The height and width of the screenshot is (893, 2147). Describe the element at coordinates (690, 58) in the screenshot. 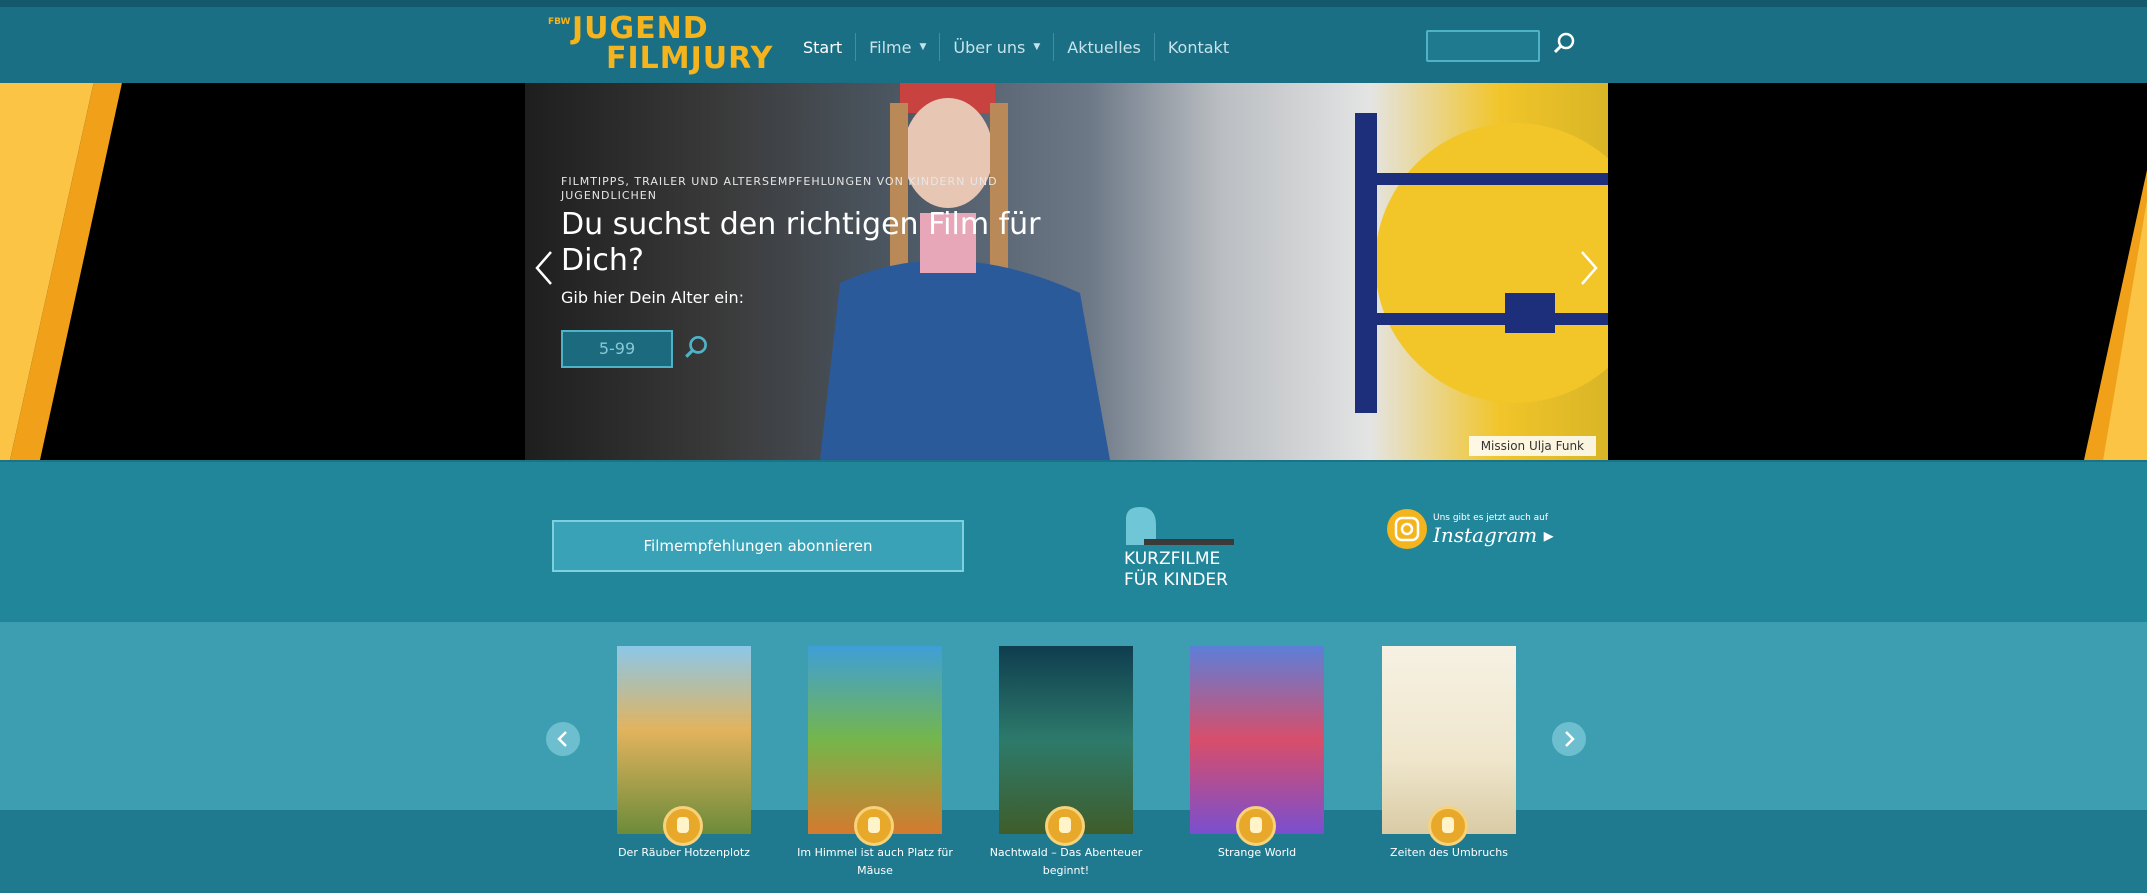

I see `logo-line-2: FILMJURY` at that location.